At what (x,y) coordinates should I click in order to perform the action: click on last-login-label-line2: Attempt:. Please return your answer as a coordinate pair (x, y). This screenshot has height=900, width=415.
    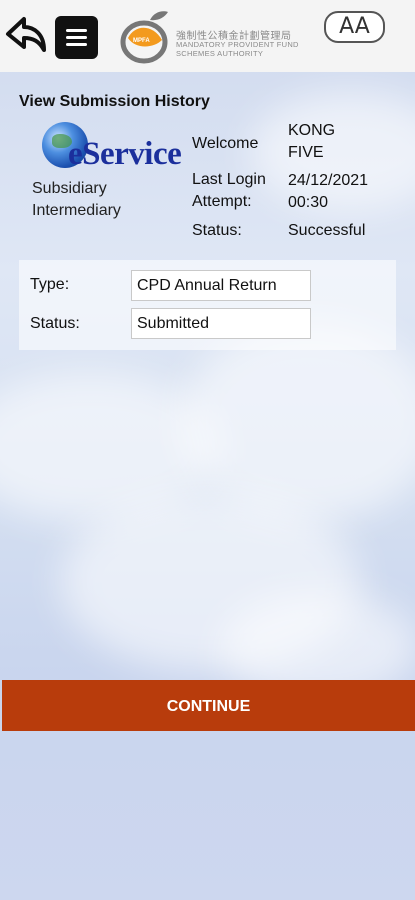
    Looking at the image, I should click on (222, 201).